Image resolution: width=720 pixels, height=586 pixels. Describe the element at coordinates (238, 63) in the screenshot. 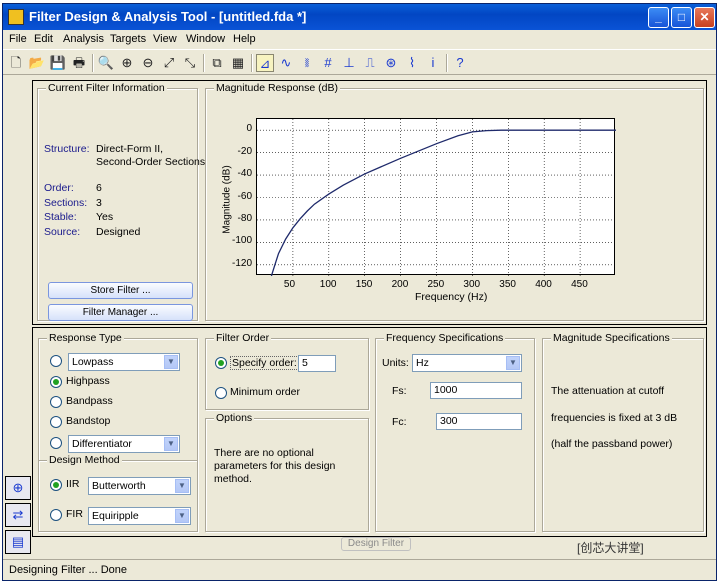

I see `design-filter-icon: ▦` at that location.